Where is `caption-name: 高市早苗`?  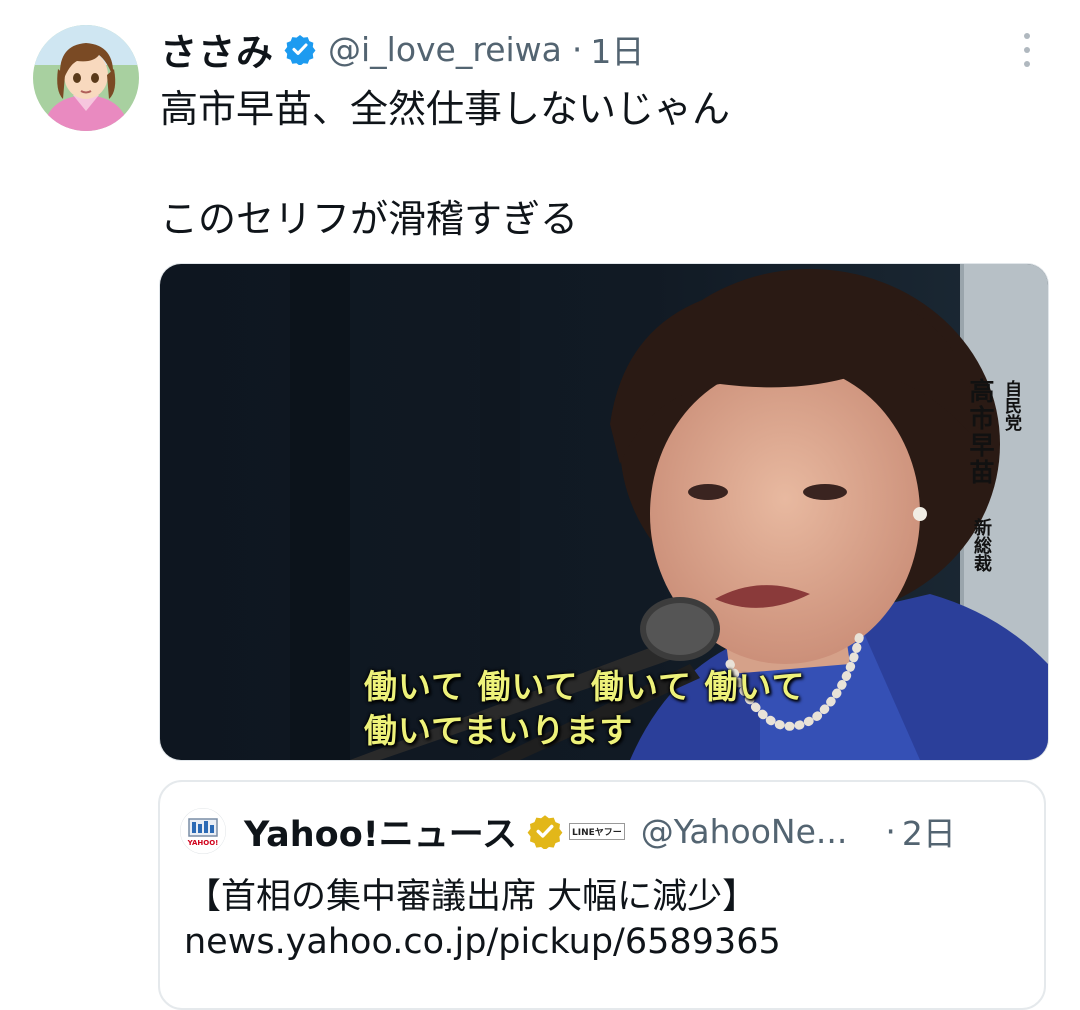
caption-name: 高市早苗 is located at coordinates (980, 432).